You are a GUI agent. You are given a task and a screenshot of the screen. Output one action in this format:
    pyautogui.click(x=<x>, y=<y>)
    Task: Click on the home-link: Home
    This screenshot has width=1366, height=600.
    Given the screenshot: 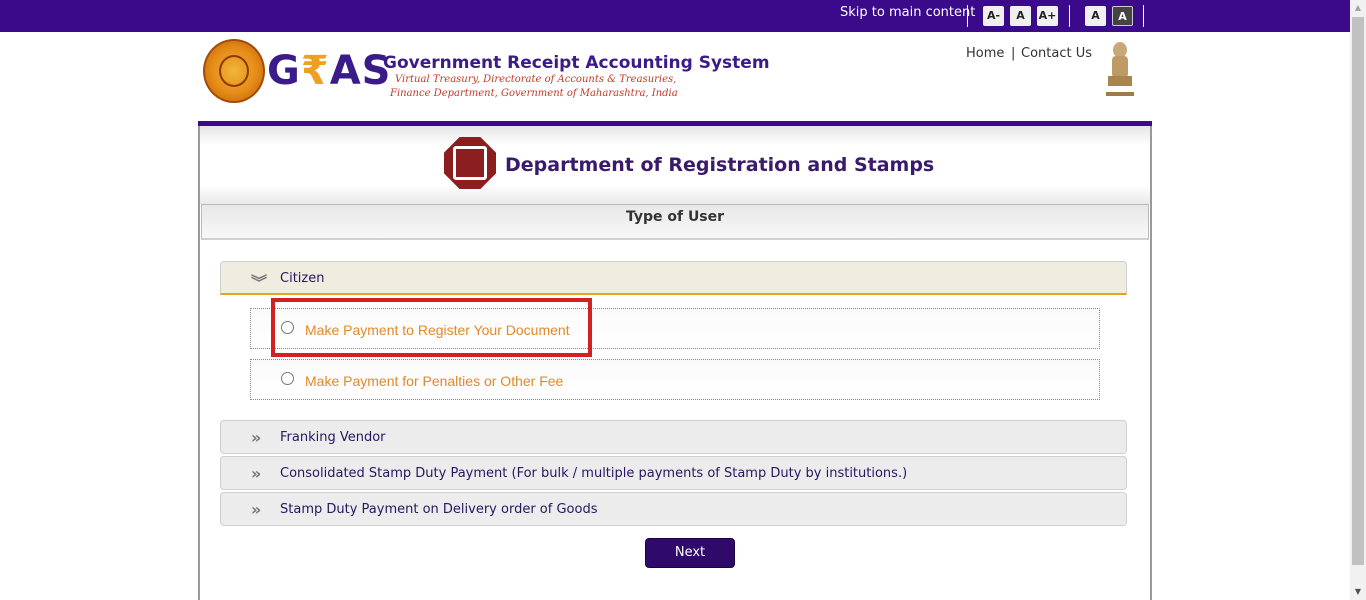 What is the action you would take?
    pyautogui.click(x=985, y=53)
    